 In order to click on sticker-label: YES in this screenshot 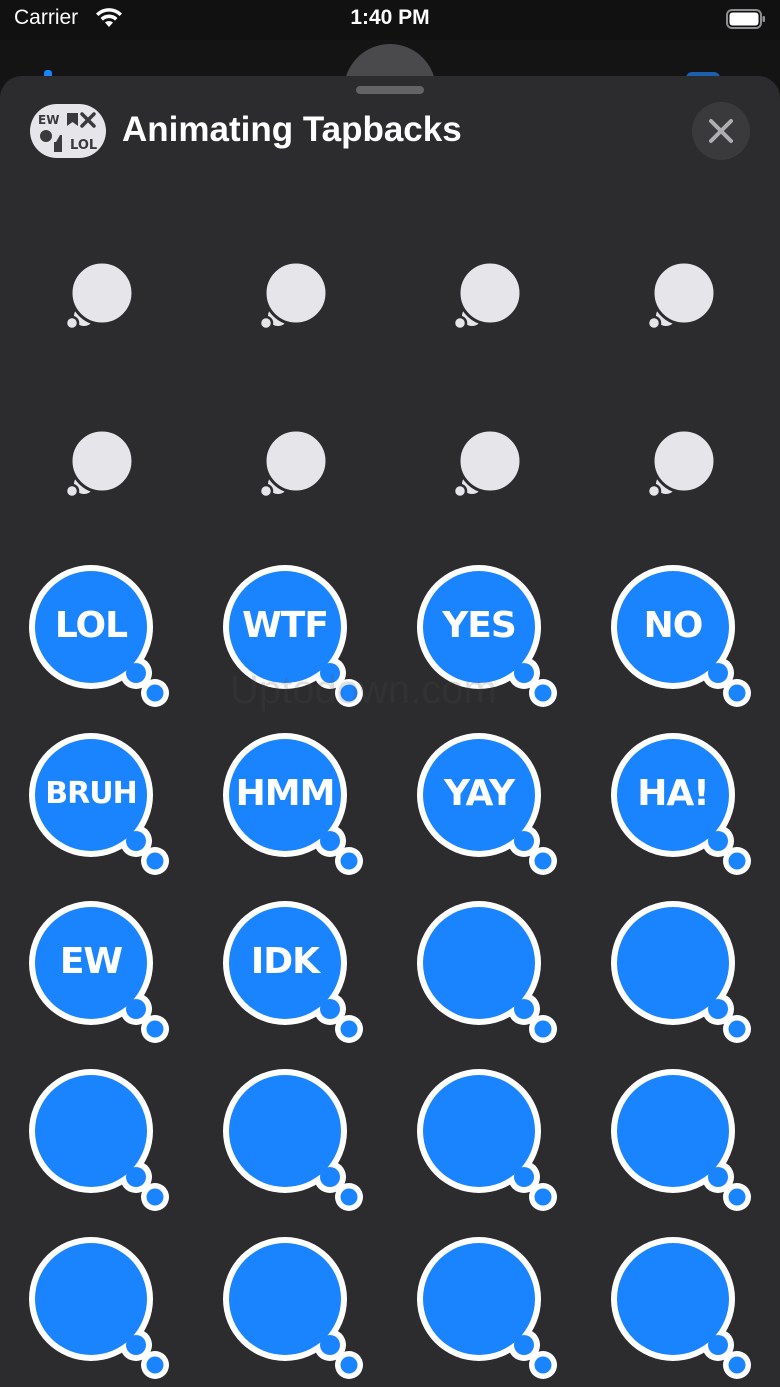, I will do `click(479, 625)`.